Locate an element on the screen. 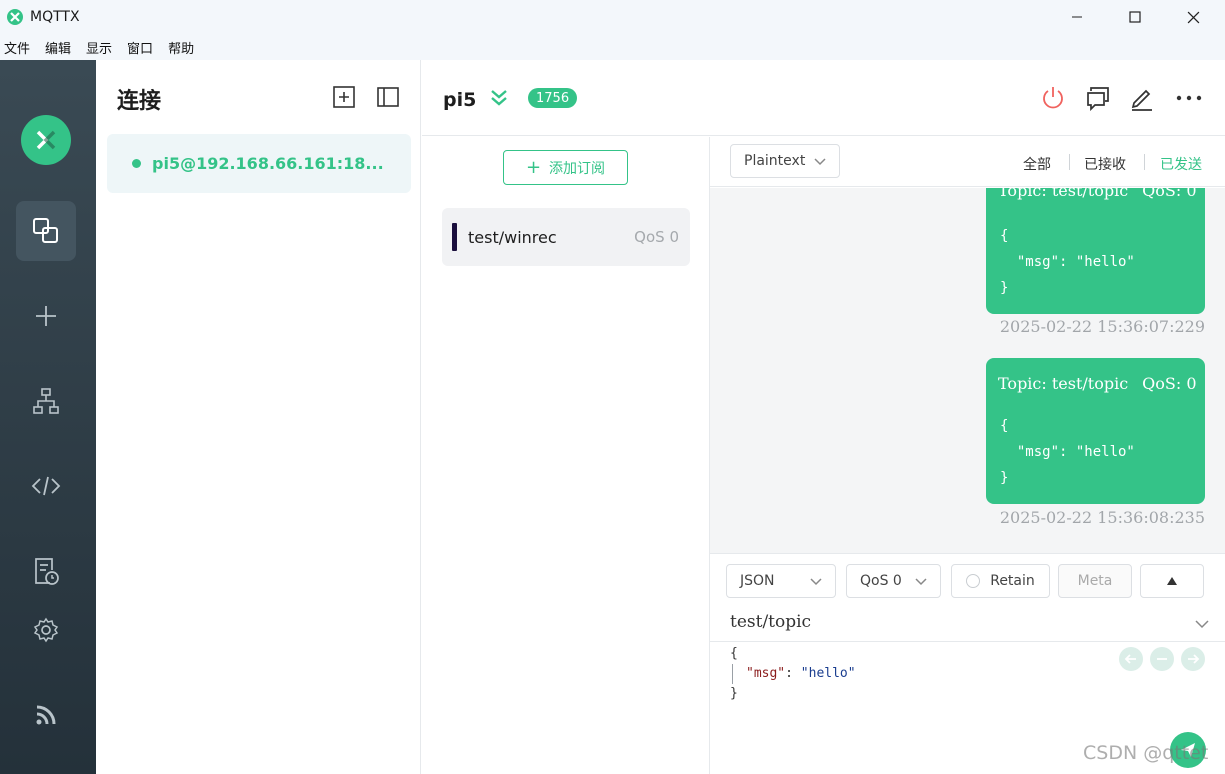 This screenshot has height=774, width=1225. plus-icon is located at coordinates (46, 316).